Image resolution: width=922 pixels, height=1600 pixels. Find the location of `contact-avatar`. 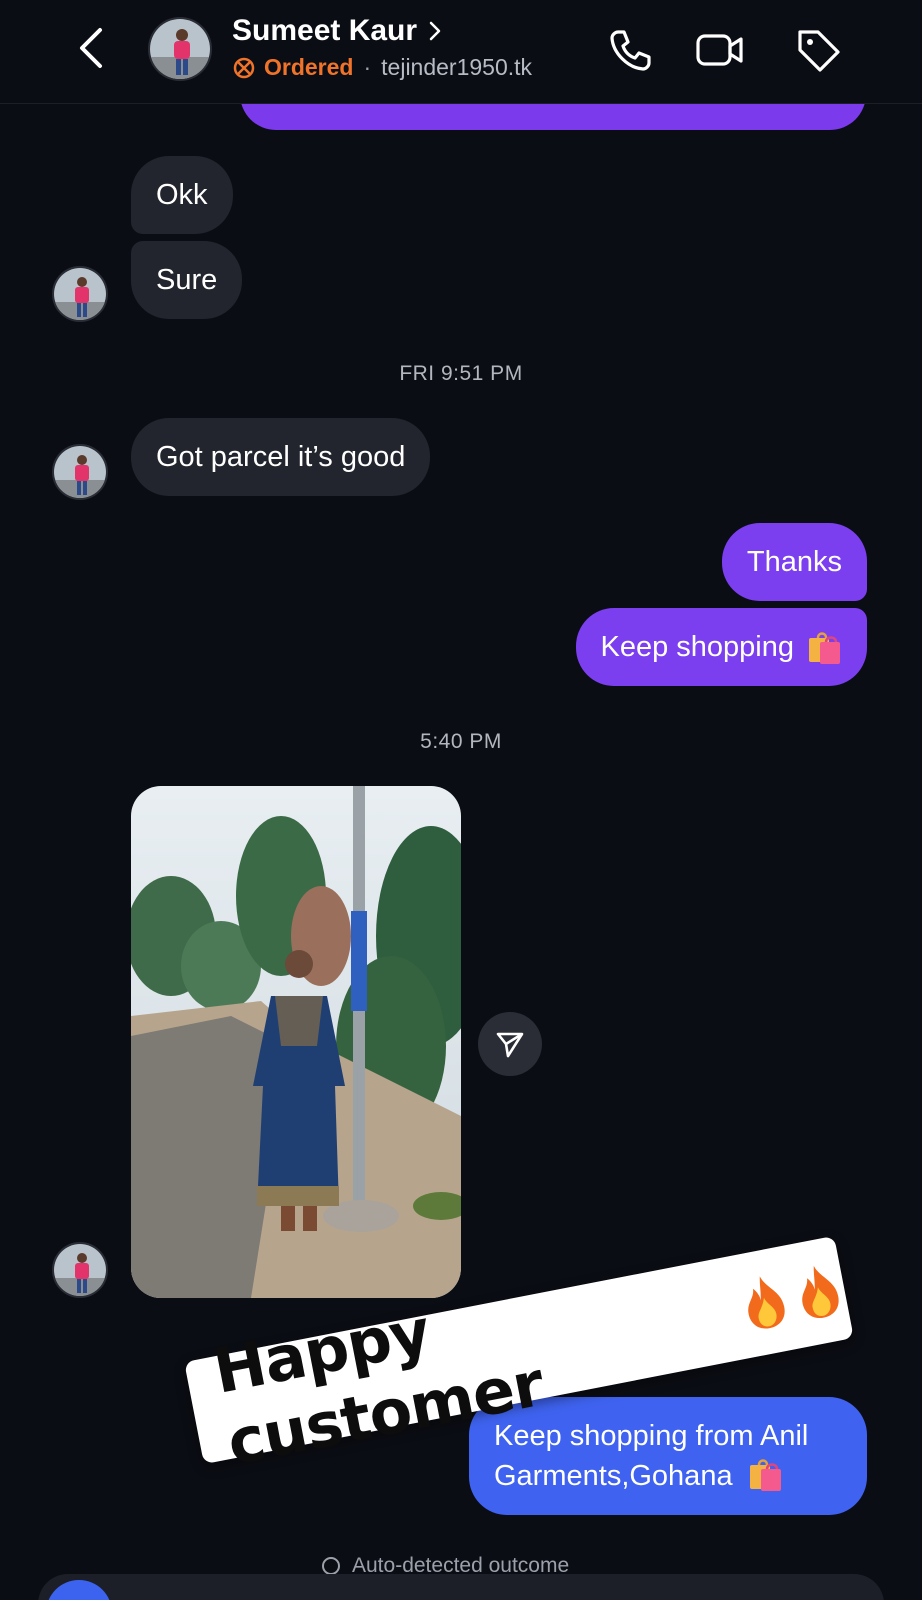

contact-avatar is located at coordinates (180, 49).